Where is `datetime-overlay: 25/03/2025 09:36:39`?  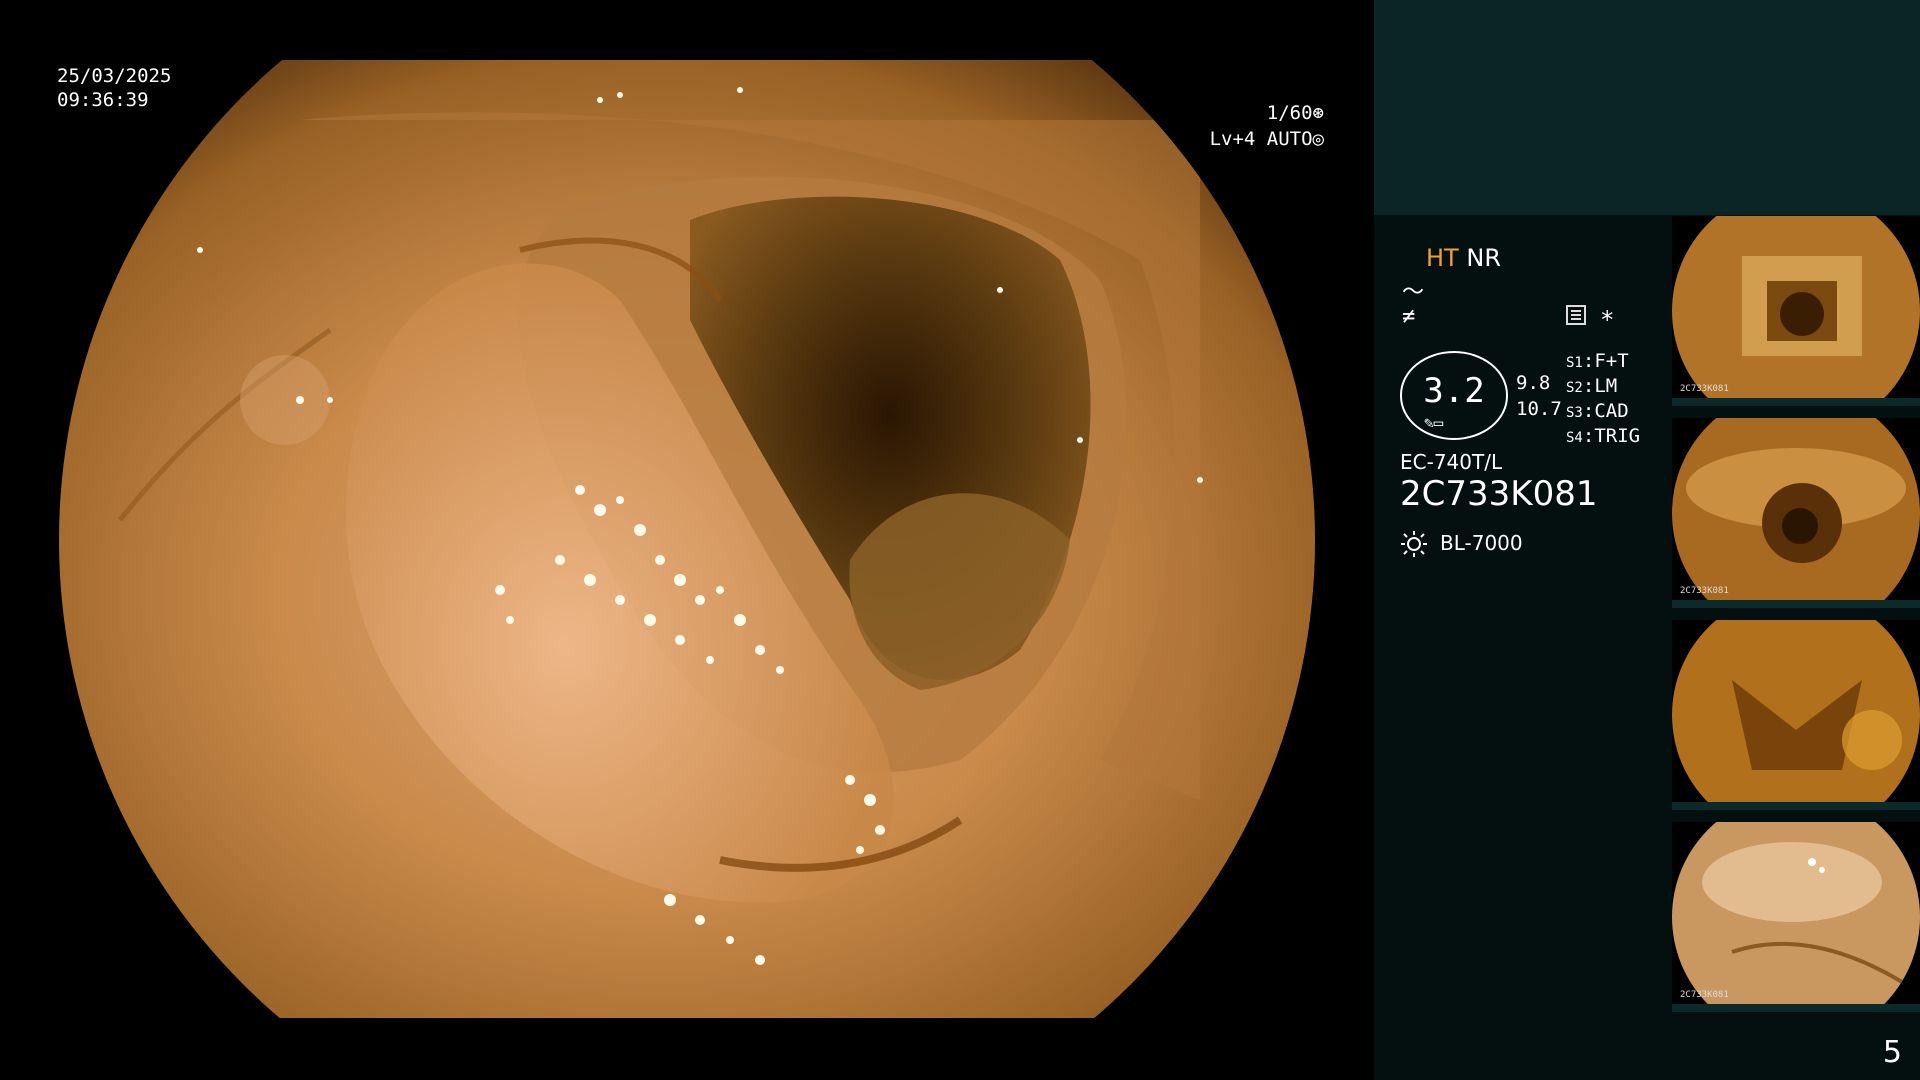 datetime-overlay: 25/03/2025 09:36:39 is located at coordinates (114, 88).